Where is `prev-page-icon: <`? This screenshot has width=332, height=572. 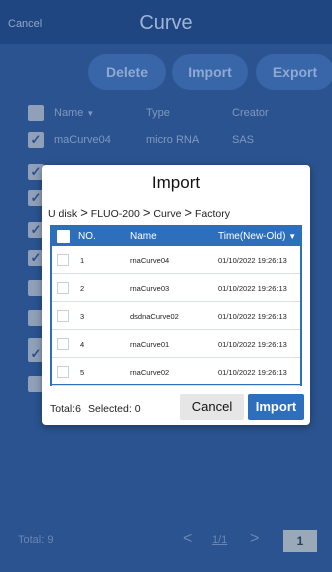
prev-page-icon: < is located at coordinates (187, 539).